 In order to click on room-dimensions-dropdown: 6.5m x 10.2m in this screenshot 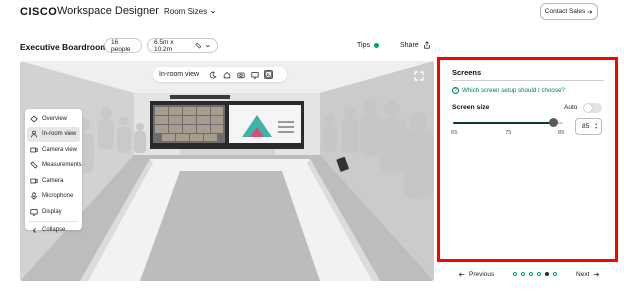, I will do `click(182, 45)`.